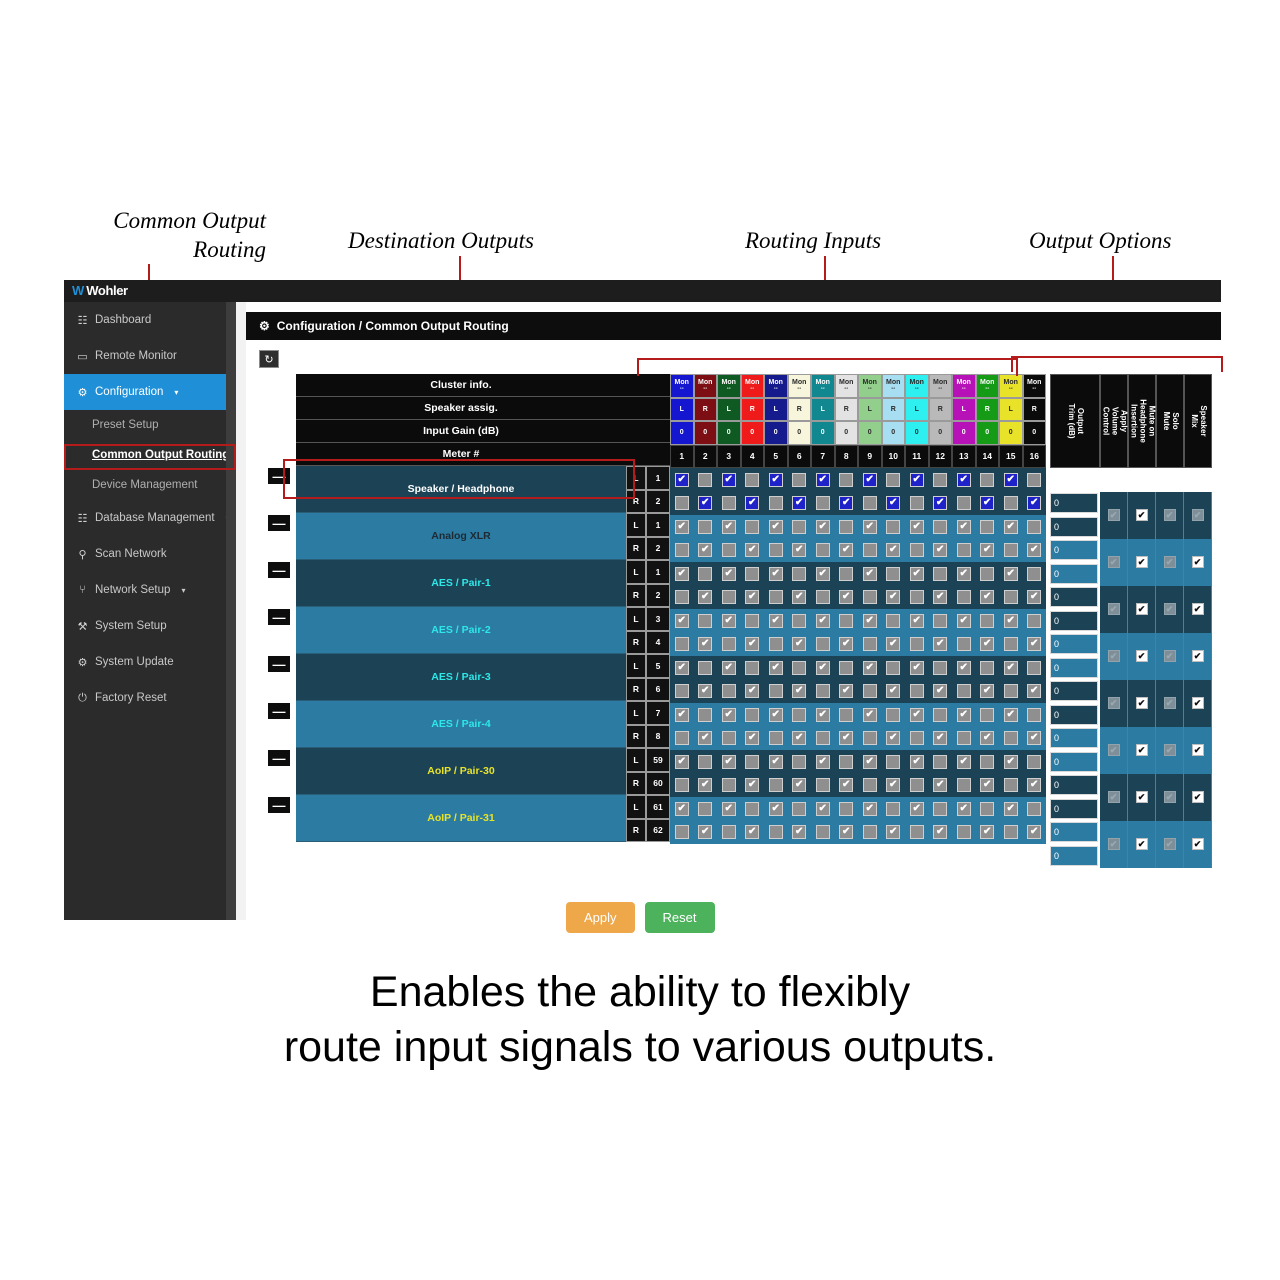 Image resolution: width=1280 pixels, height=1280 pixels. What do you see at coordinates (279, 805) in the screenshot?
I see `collapse-row-button: —` at bounding box center [279, 805].